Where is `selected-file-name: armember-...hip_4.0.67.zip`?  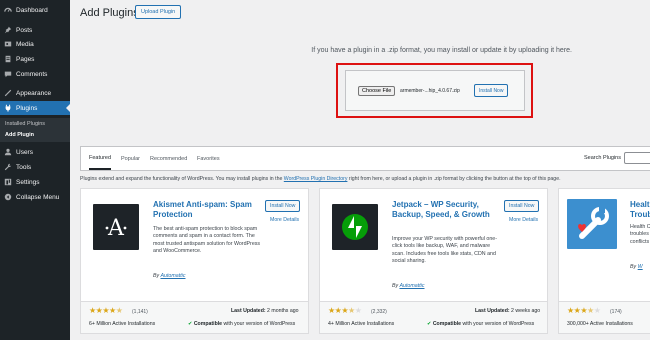
selected-file-name: armember-...hip_4.0.67.zip is located at coordinates (430, 91).